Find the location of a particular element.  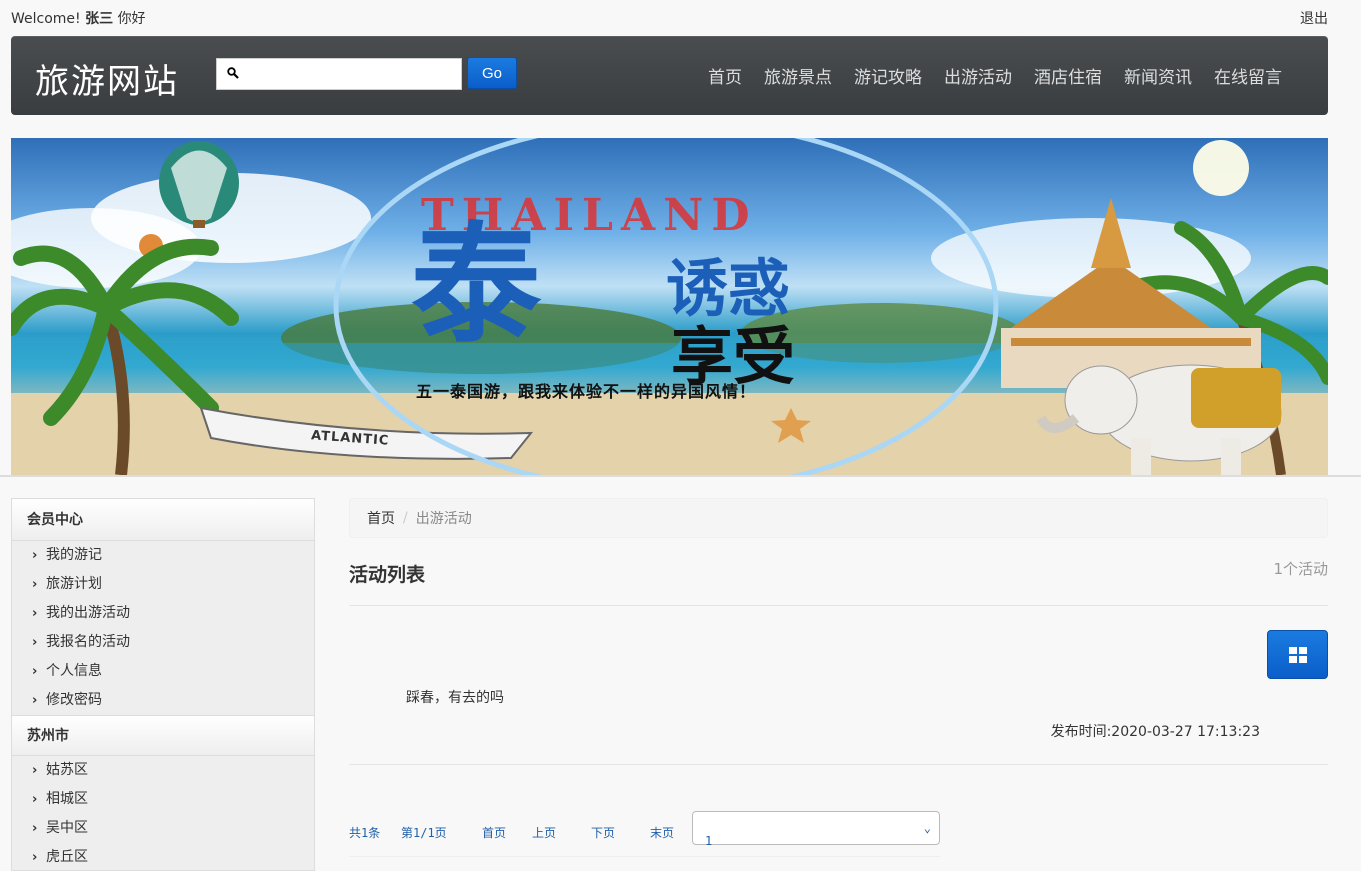

username: 张三 is located at coordinates (99, 19).